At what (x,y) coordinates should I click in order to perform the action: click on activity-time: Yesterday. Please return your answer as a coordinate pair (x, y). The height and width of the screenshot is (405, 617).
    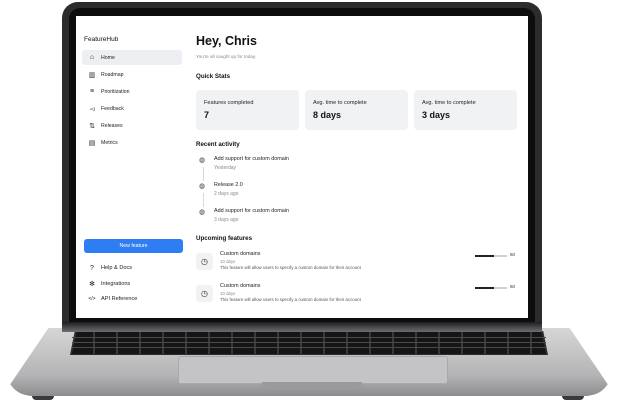
    Looking at the image, I should click on (225, 168).